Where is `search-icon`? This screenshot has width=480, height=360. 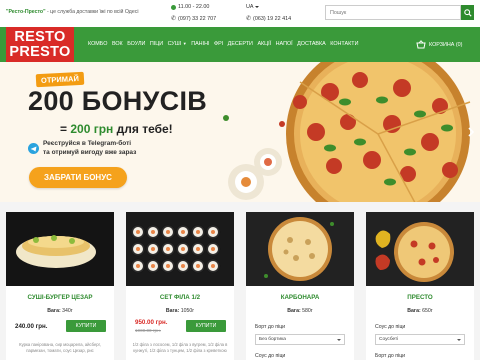
search-icon is located at coordinates (467, 12).